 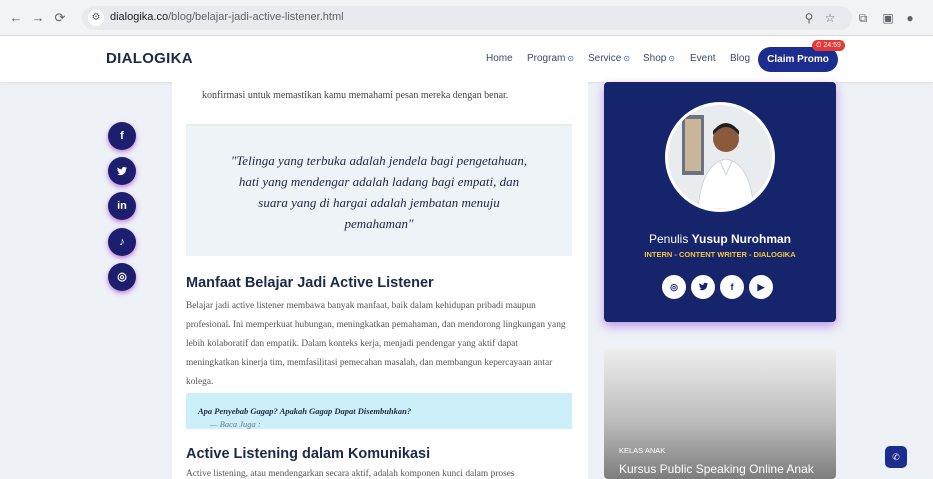 What do you see at coordinates (659, 58) in the screenshot?
I see `nav-shop: Shop ⊙` at bounding box center [659, 58].